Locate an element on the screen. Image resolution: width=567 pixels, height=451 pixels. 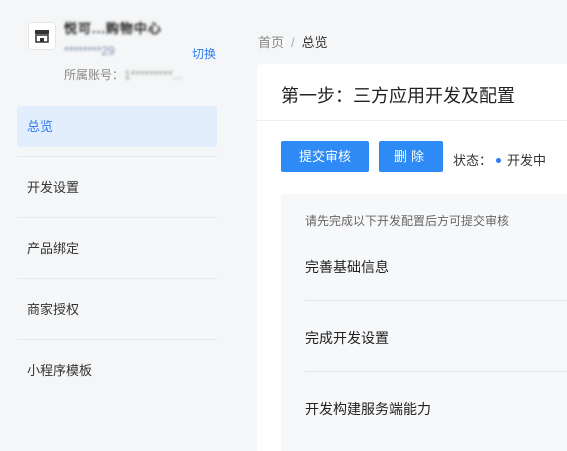
submit-review-button: 提交审核 is located at coordinates (325, 156).